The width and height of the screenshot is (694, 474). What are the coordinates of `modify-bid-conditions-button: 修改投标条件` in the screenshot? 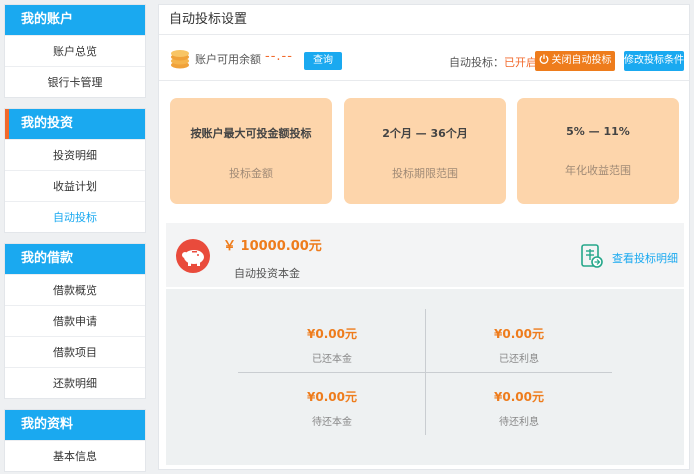 It's located at (654, 61).